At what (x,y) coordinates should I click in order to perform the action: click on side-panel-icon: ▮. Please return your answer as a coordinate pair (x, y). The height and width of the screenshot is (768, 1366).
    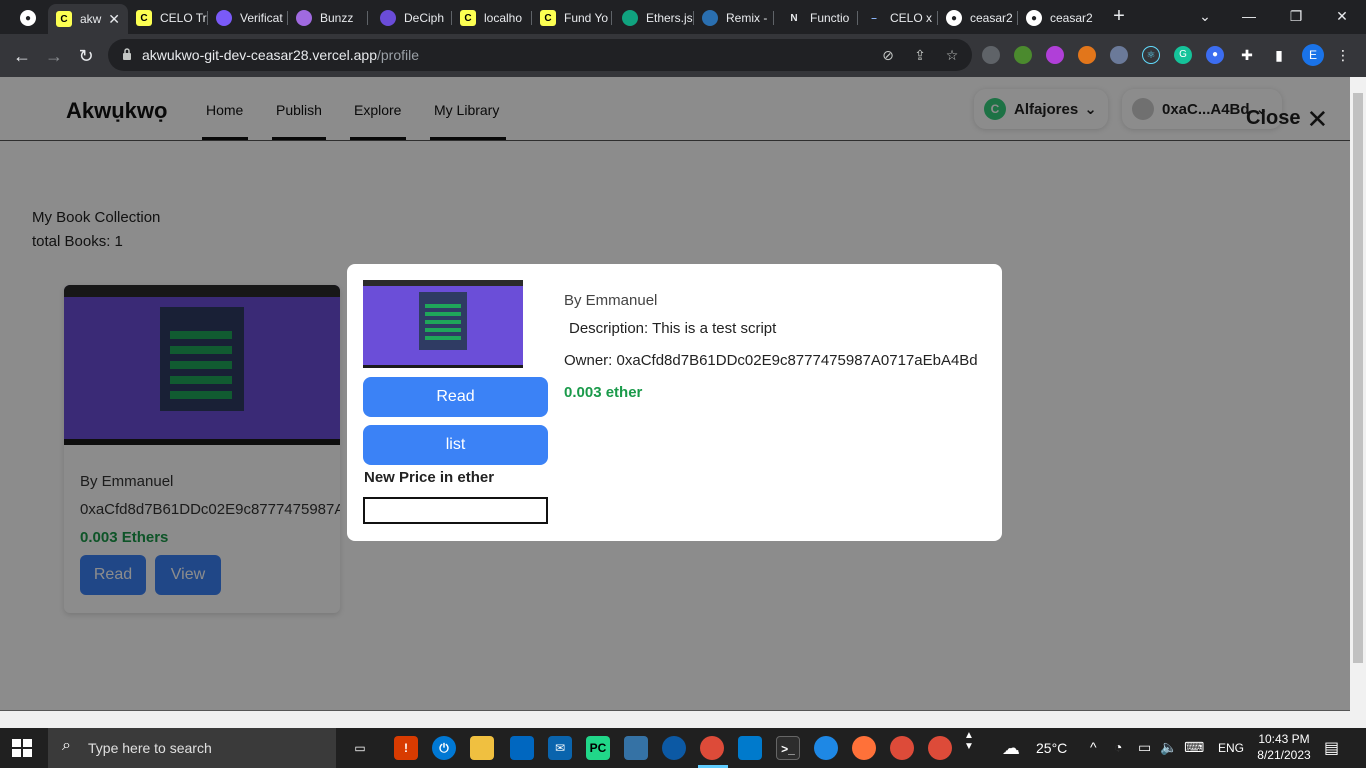
    Looking at the image, I should click on (1279, 55).